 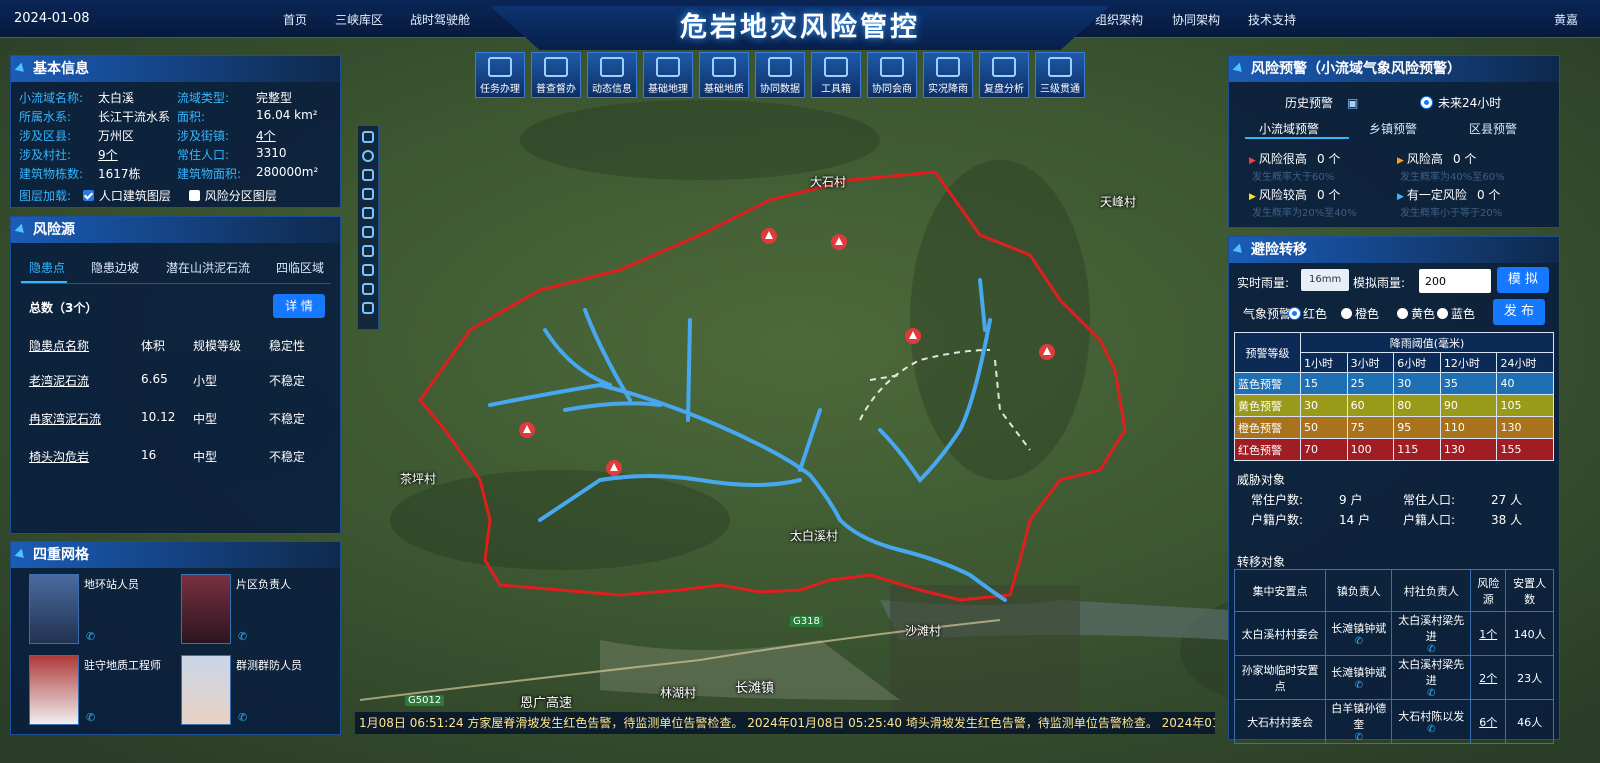 I want to click on calendar-icon, so click(x=368, y=175).